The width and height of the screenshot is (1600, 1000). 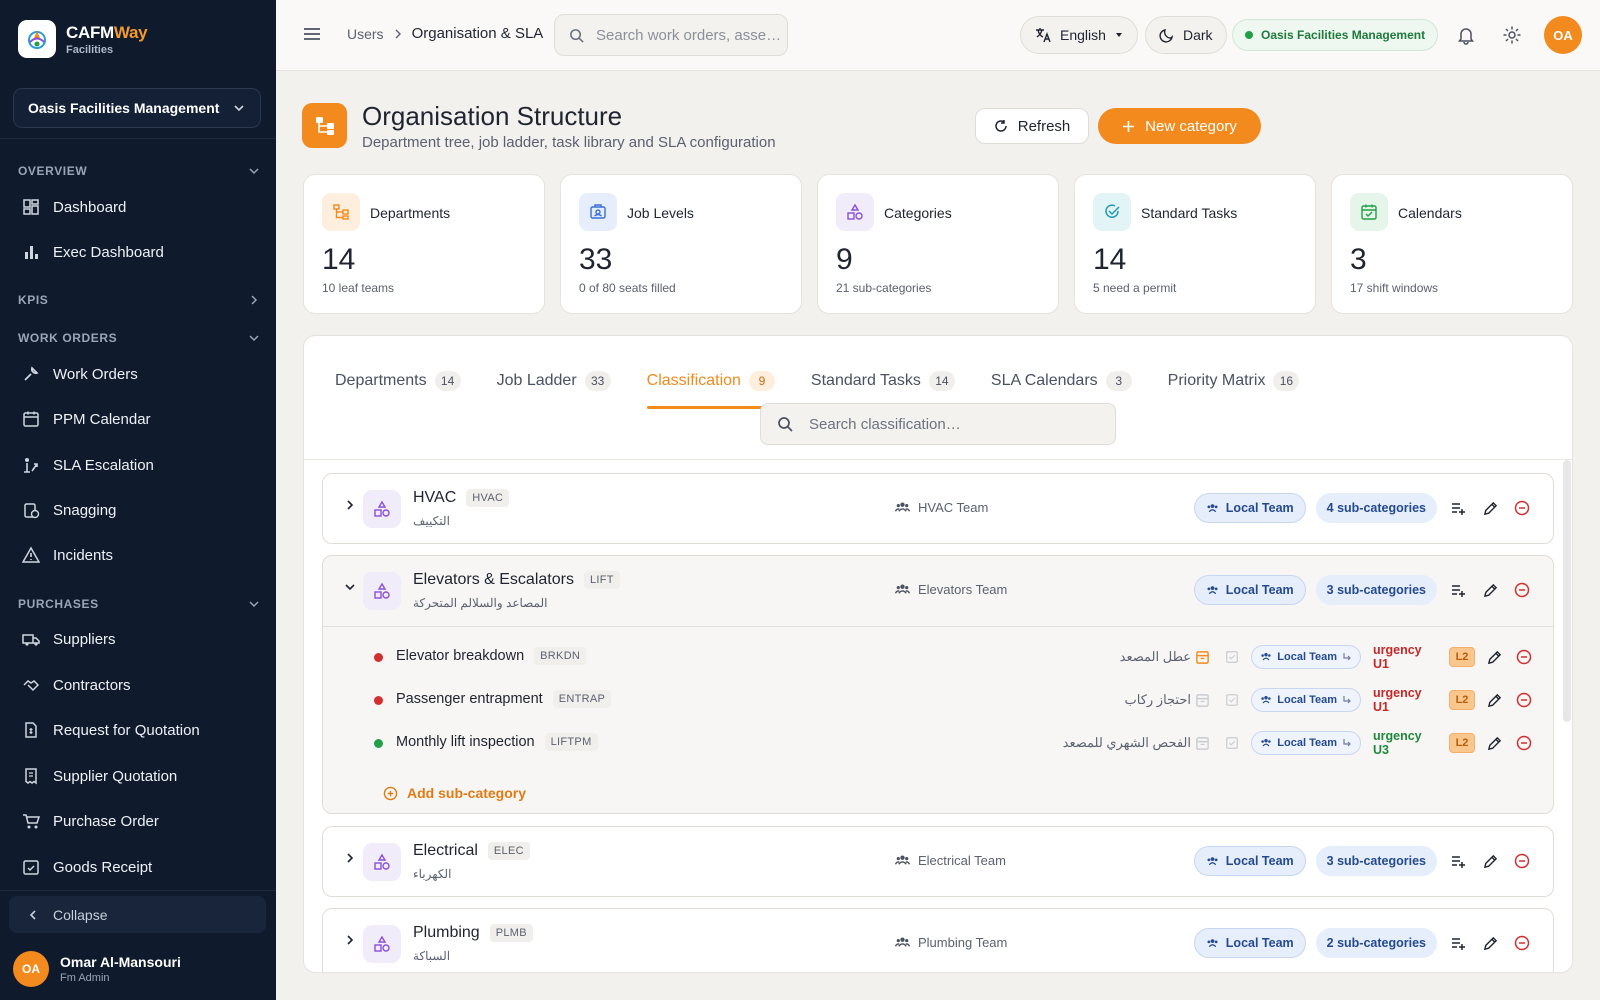 What do you see at coordinates (1061, 381) in the screenshot?
I see `tab-sla-calendars: SLA Calendars 3` at bounding box center [1061, 381].